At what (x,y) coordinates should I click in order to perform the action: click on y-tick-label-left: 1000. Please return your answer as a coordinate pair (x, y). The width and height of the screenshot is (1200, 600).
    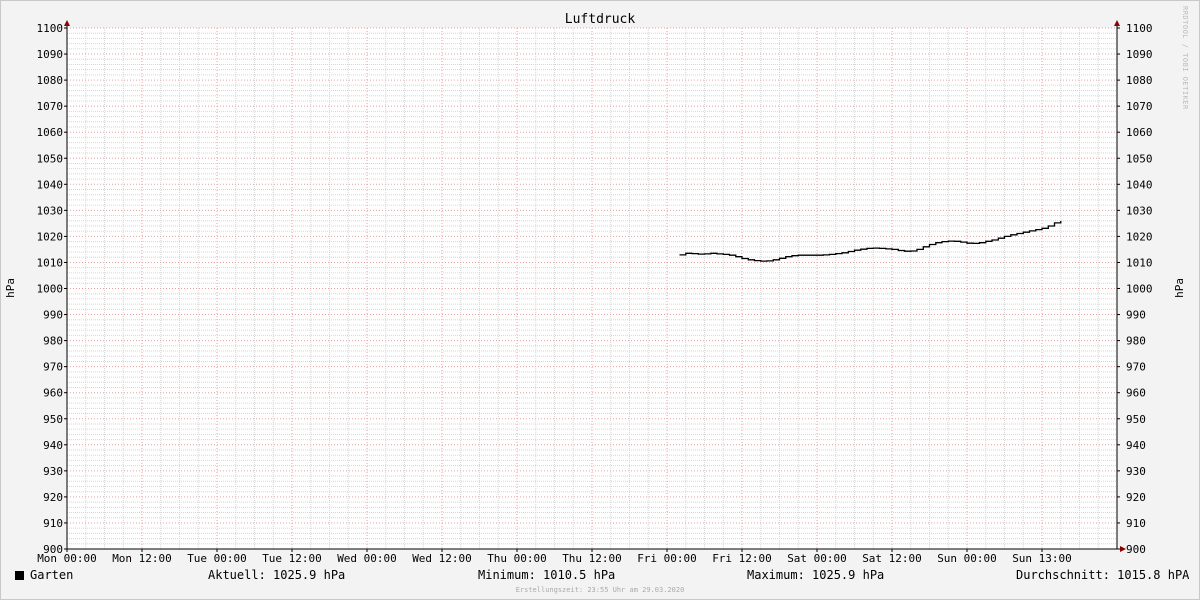
    Looking at the image, I should click on (50, 289).